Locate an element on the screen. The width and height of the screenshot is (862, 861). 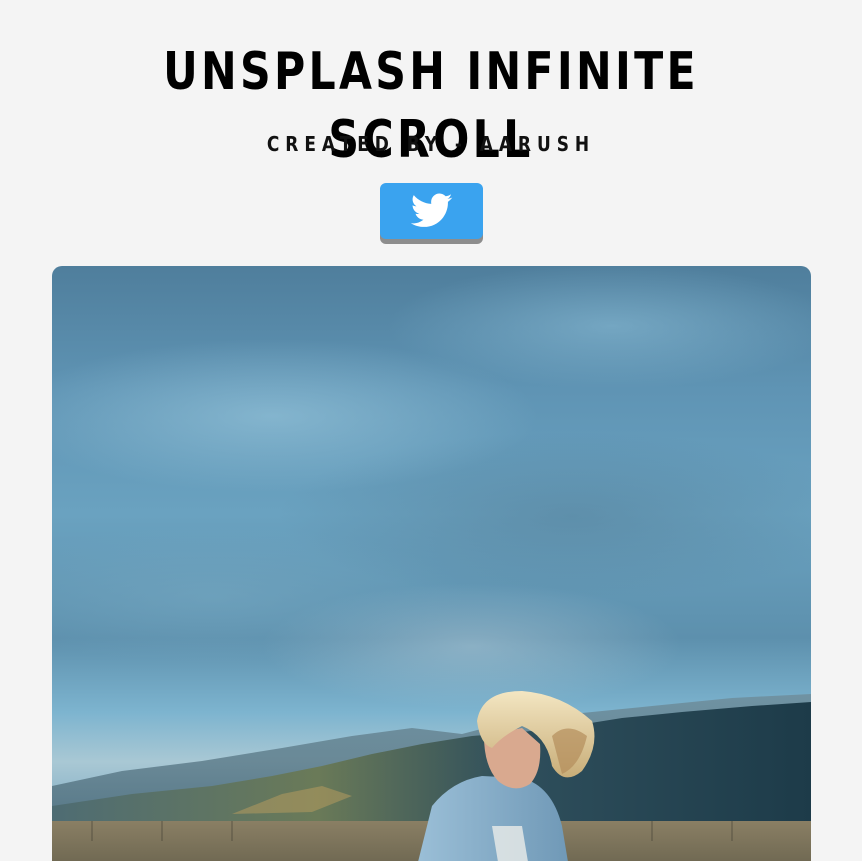
page-subtitle: CREATED BY - AARUSH is located at coordinates (431, 144).